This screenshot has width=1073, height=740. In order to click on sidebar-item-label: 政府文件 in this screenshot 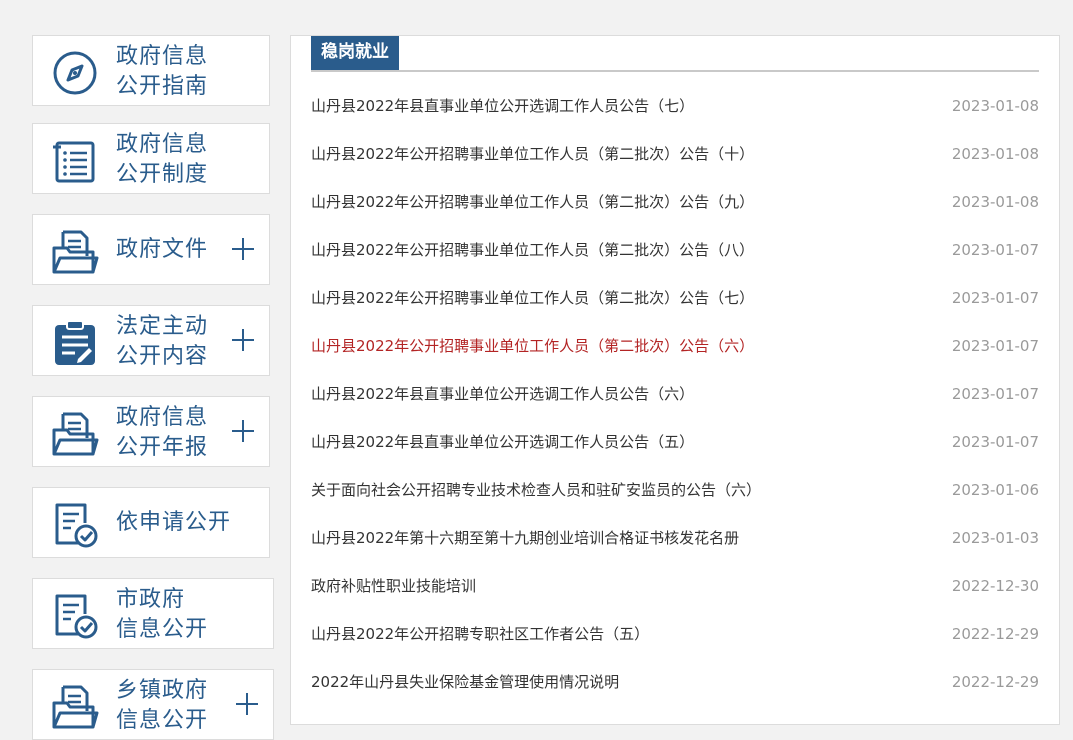, I will do `click(162, 250)`.